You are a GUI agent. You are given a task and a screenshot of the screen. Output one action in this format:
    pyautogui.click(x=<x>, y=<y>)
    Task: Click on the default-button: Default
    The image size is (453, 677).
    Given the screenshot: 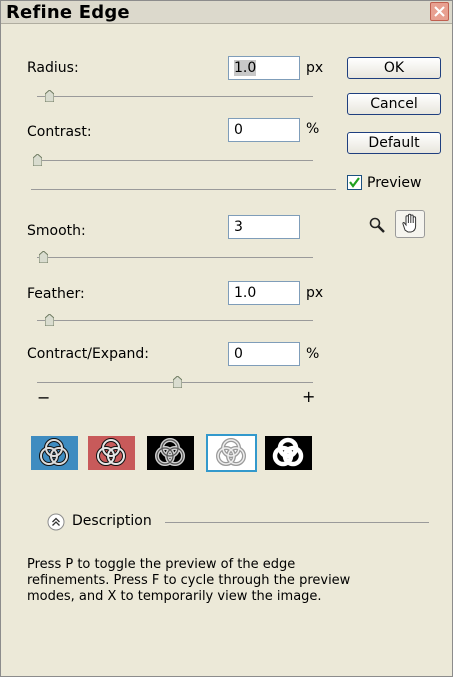 What is the action you would take?
    pyautogui.click(x=394, y=143)
    